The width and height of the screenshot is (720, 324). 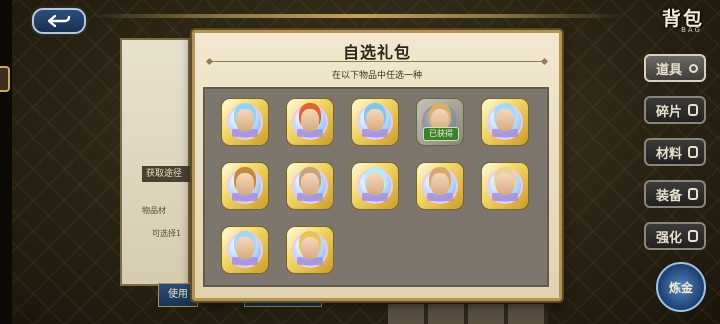 I want to click on tab-materials: 材料, so click(x=675, y=152).